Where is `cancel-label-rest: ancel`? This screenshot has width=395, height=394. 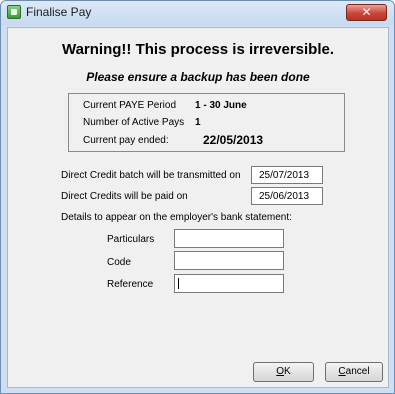 cancel-label-rest: ancel is located at coordinates (357, 371).